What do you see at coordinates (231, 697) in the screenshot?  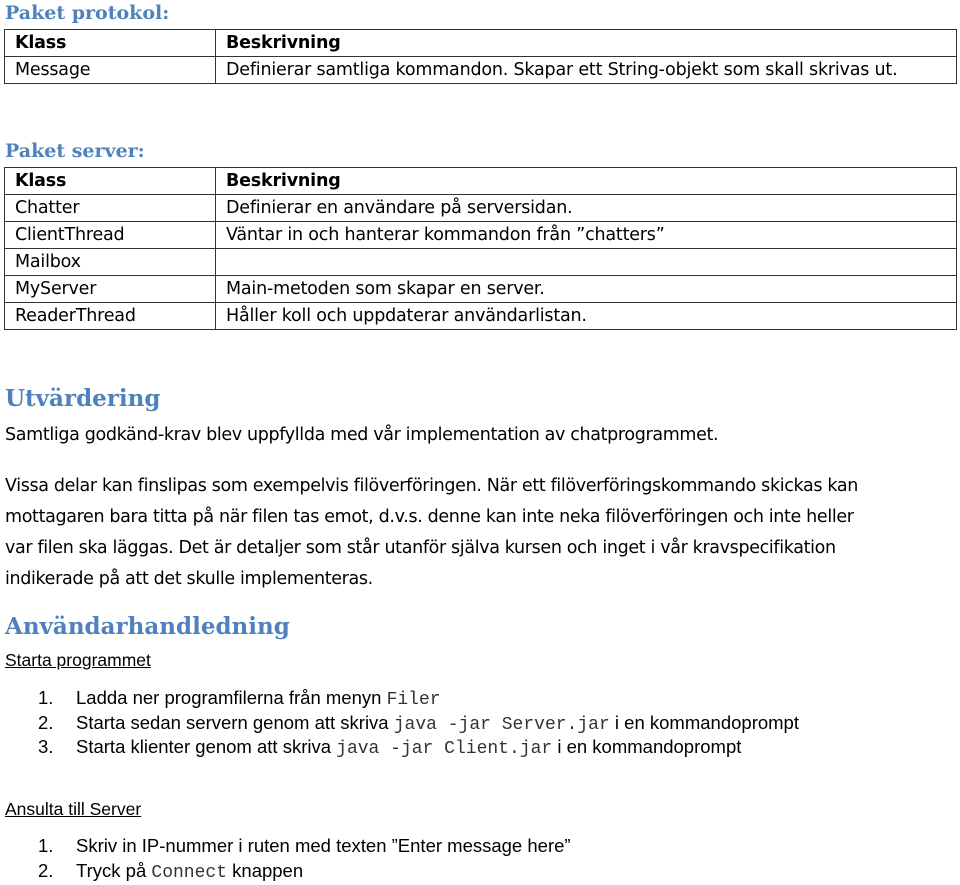 I see `step-text: Ladda ner programfilerna från menyn` at bounding box center [231, 697].